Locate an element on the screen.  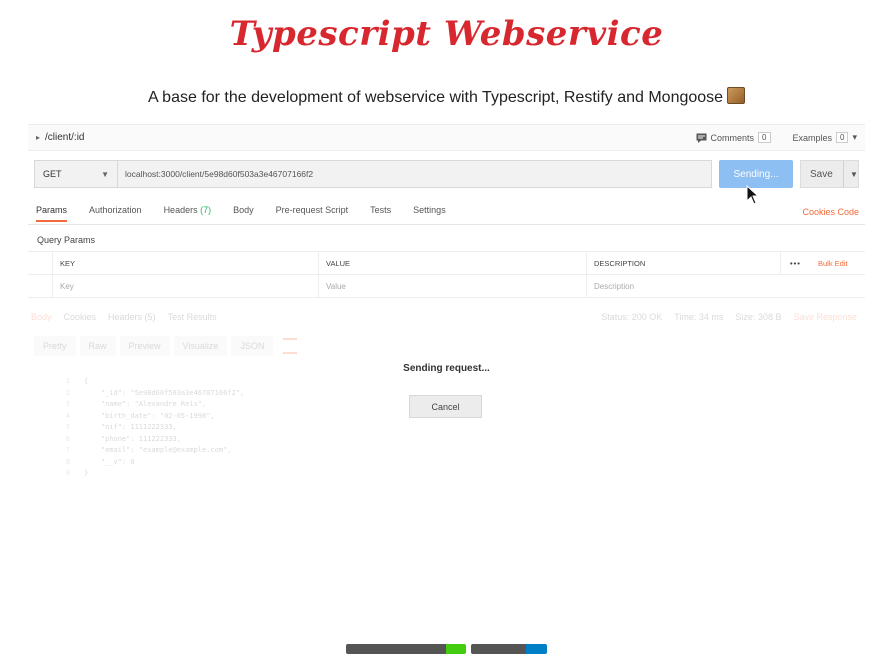
comments-label: Comments is located at coordinates (732, 137).